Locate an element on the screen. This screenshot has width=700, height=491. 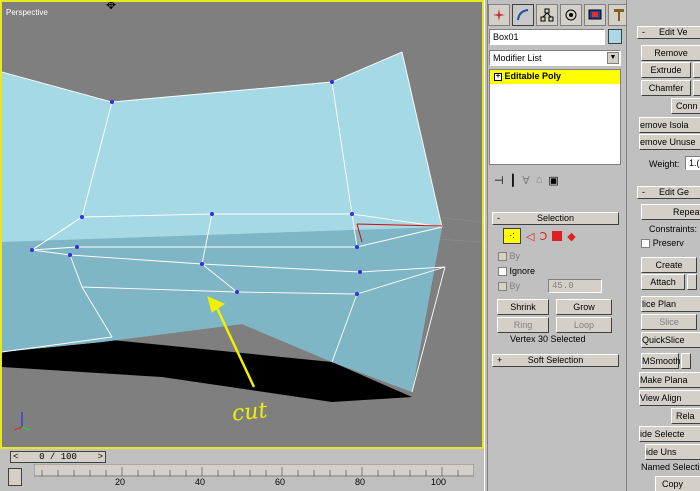
tick-label: 80 is located at coordinates (360, 482).